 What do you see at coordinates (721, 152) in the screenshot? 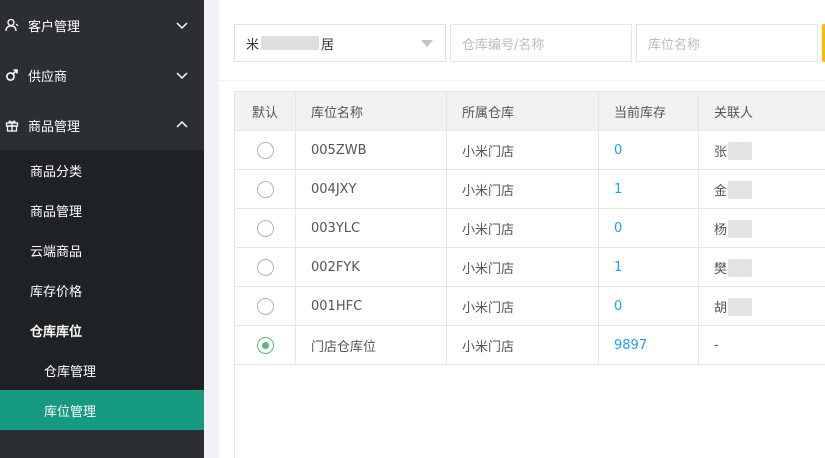
I see `contact-name: 张` at bounding box center [721, 152].